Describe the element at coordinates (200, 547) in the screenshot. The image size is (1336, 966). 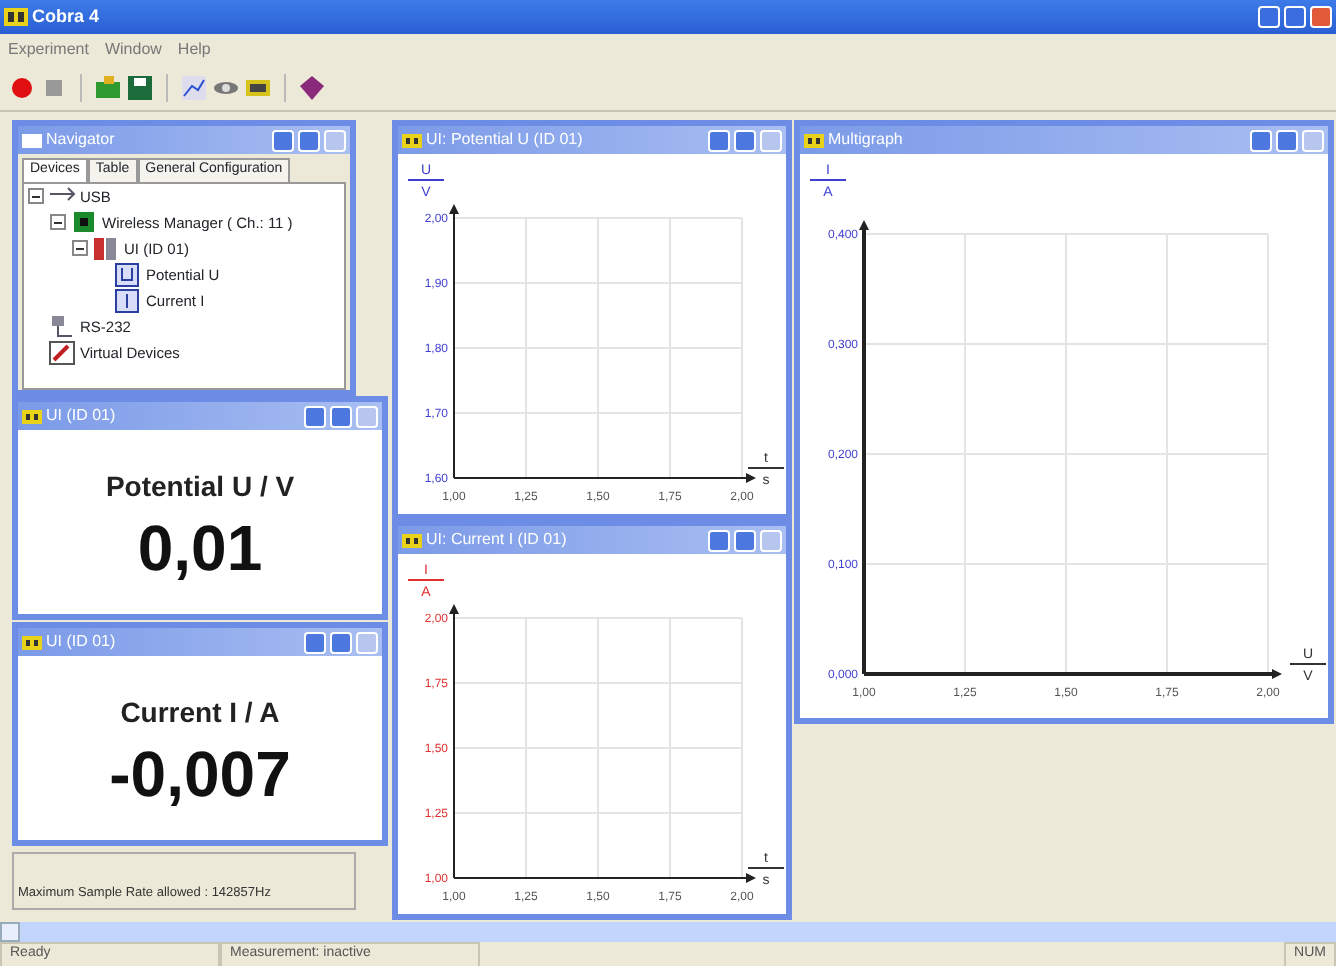
I see `value-readout: 0,01` at that location.